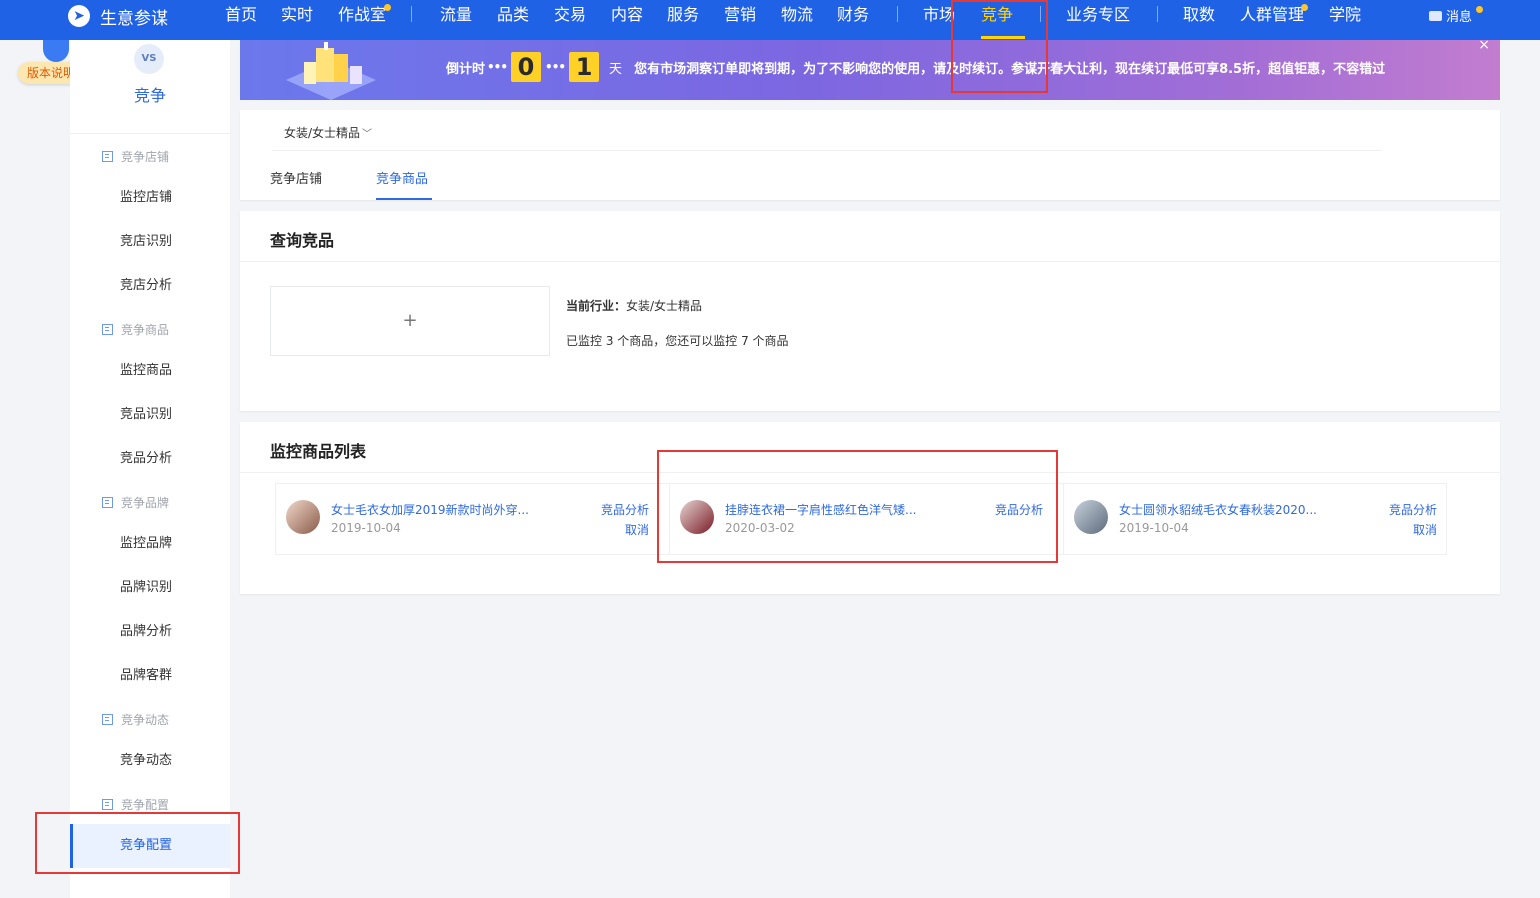 This screenshot has width=1540, height=898. Describe the element at coordinates (402, 177) in the screenshot. I see `tab-competing-products: 竞争商品` at that location.